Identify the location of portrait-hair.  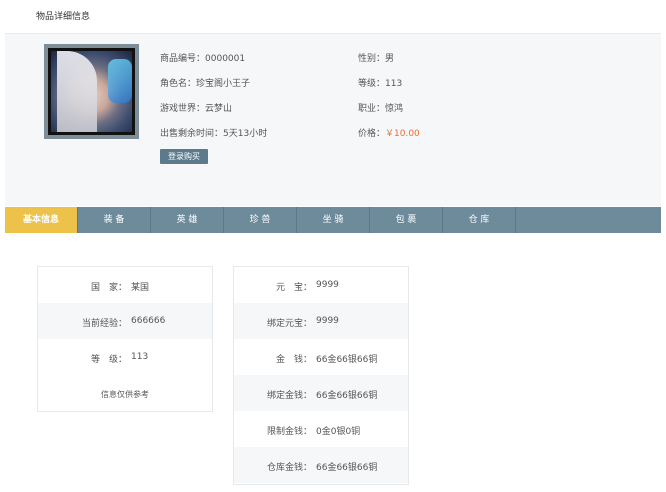
(77, 91).